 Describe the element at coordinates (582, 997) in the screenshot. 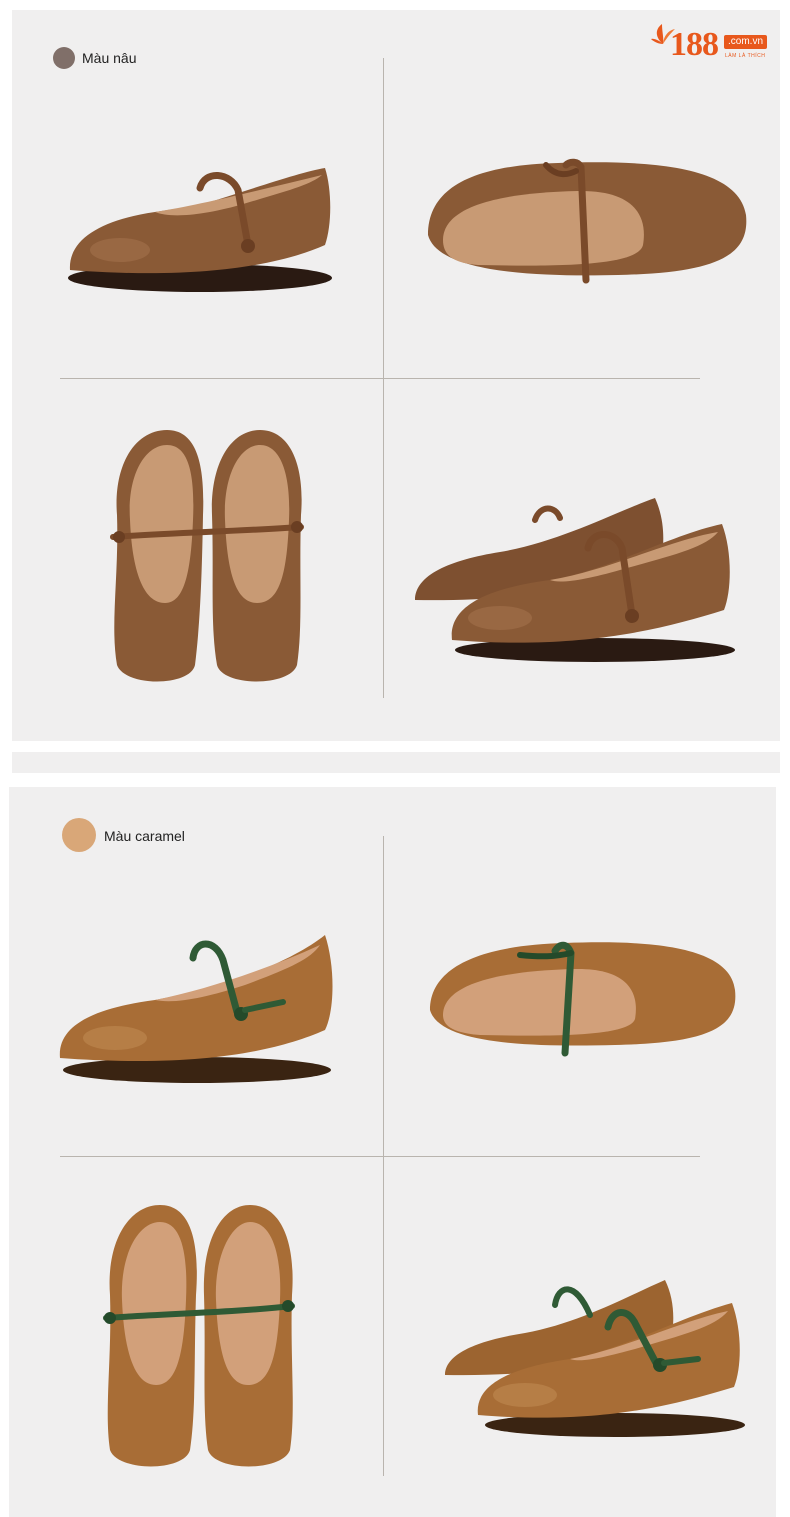

I see `caramel-shoe-top-angled-view` at that location.